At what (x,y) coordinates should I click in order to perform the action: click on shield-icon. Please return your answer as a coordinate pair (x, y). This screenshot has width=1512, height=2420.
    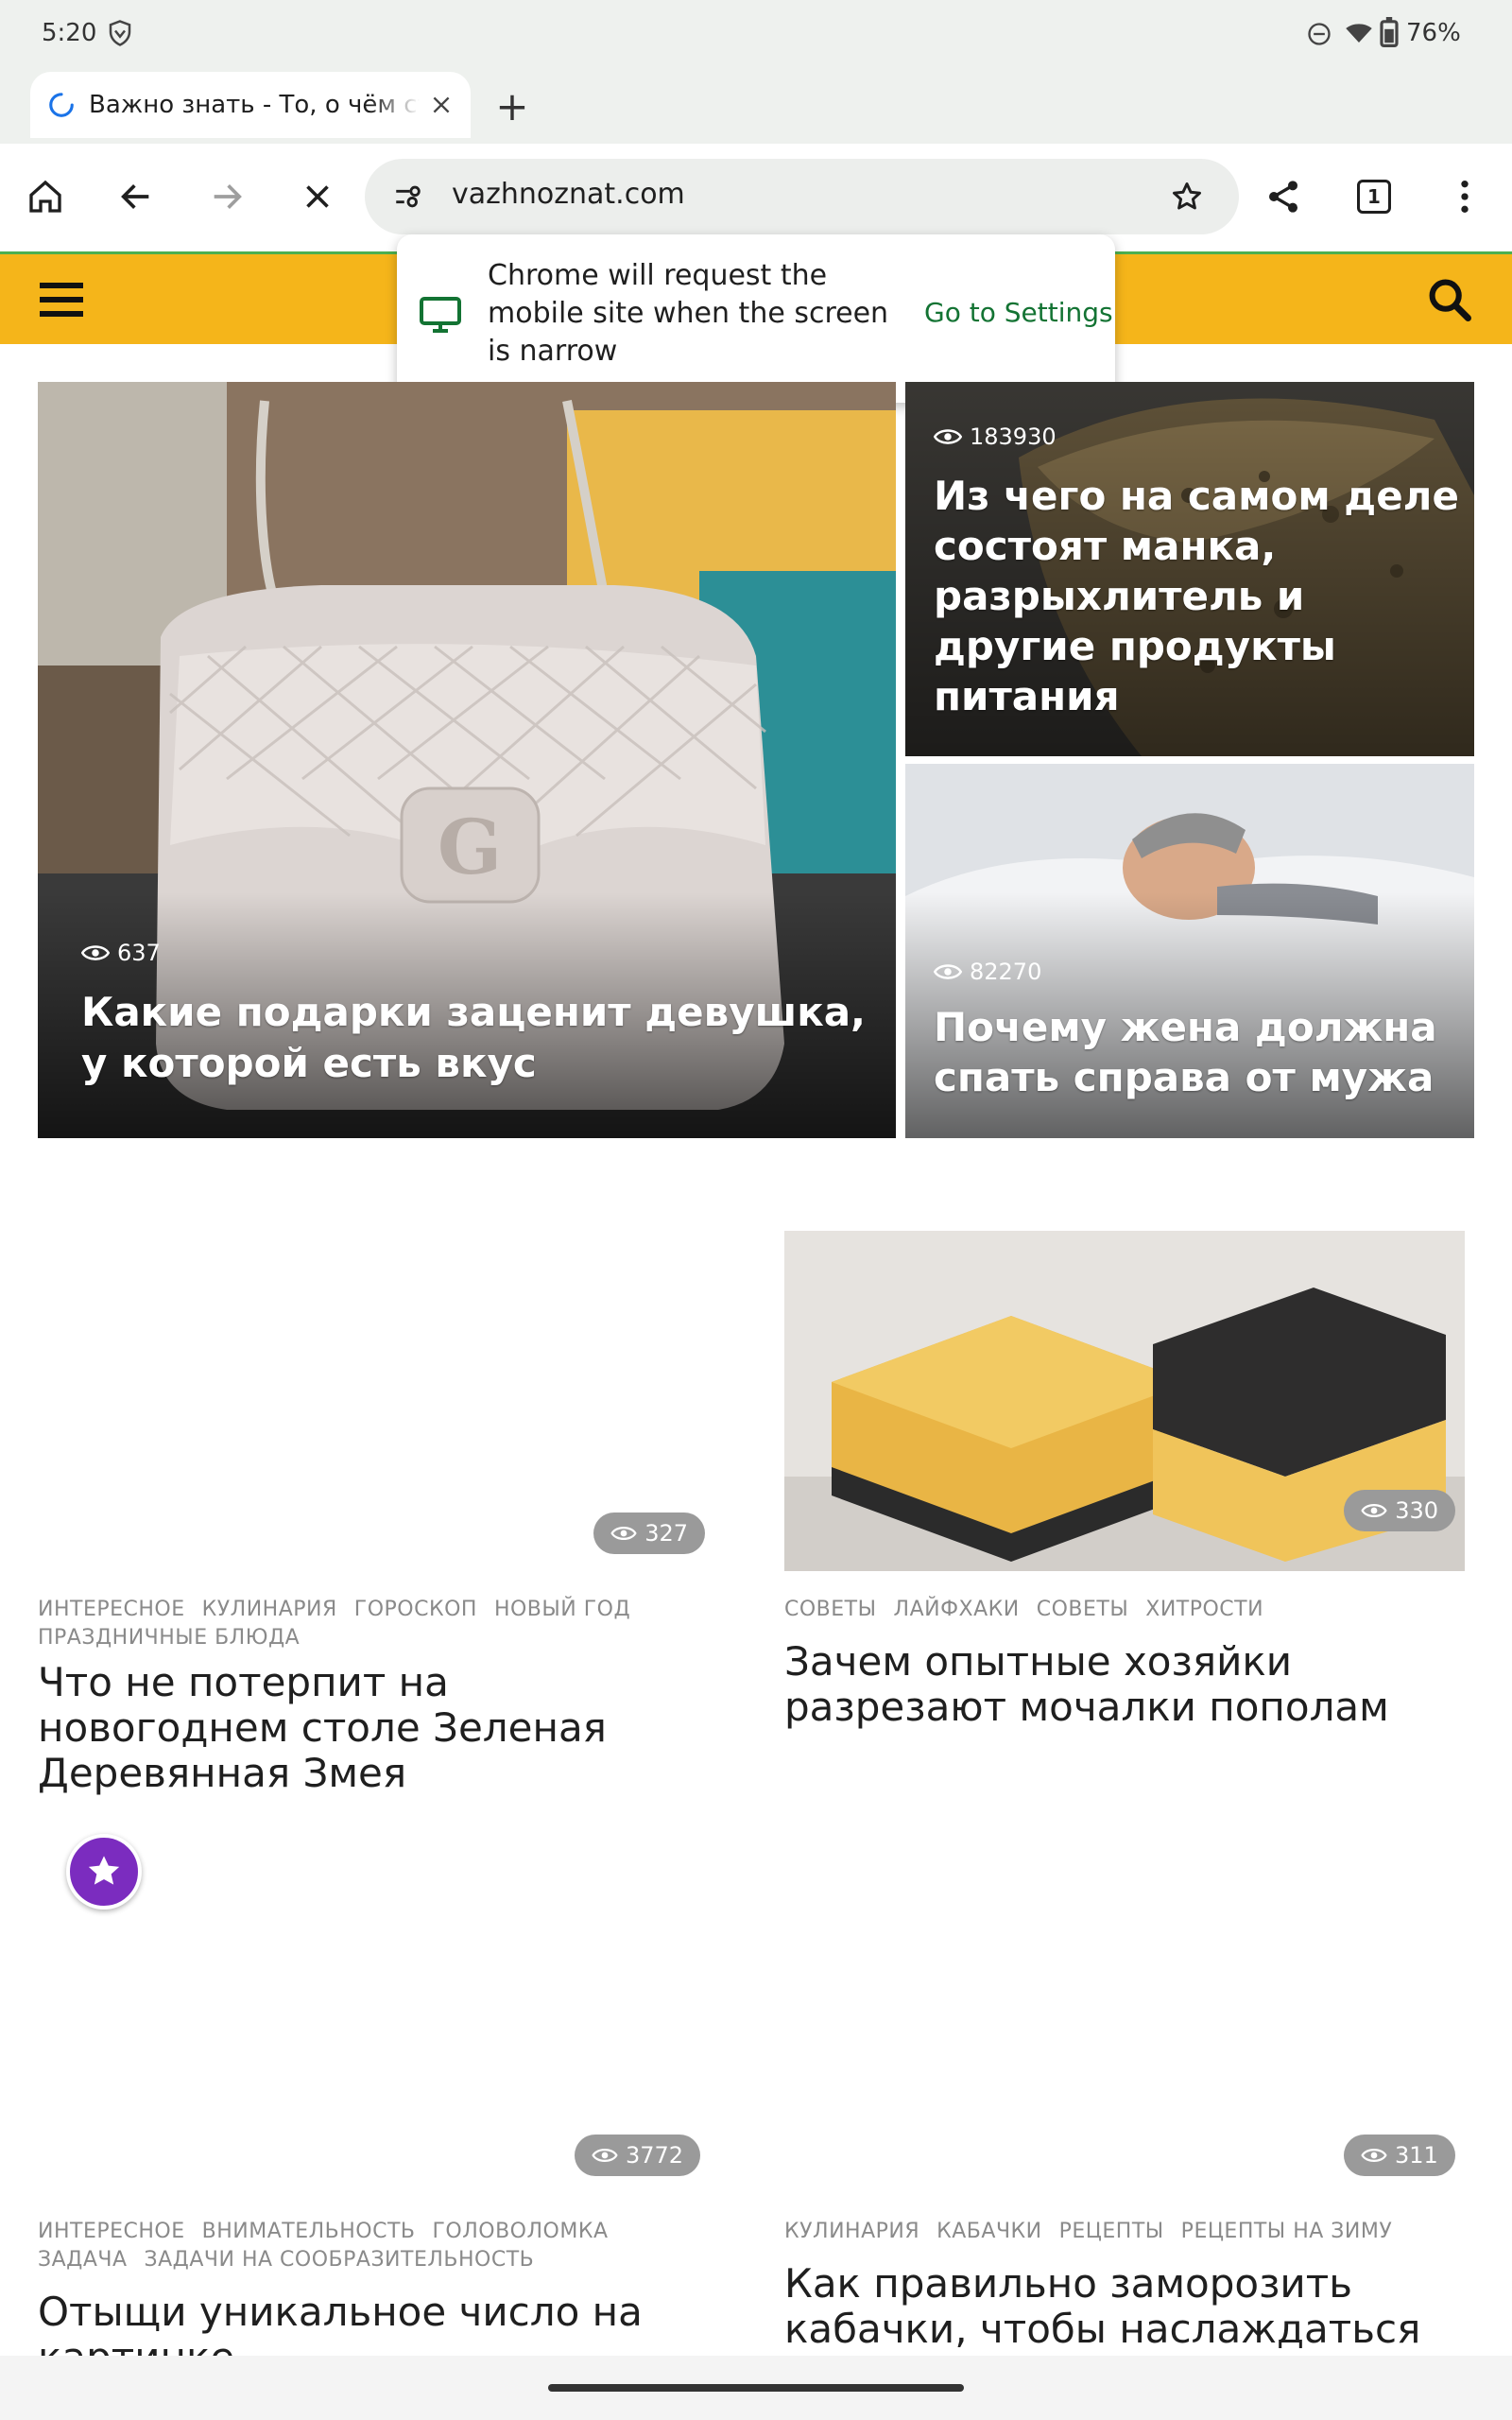
    Looking at the image, I should click on (120, 33).